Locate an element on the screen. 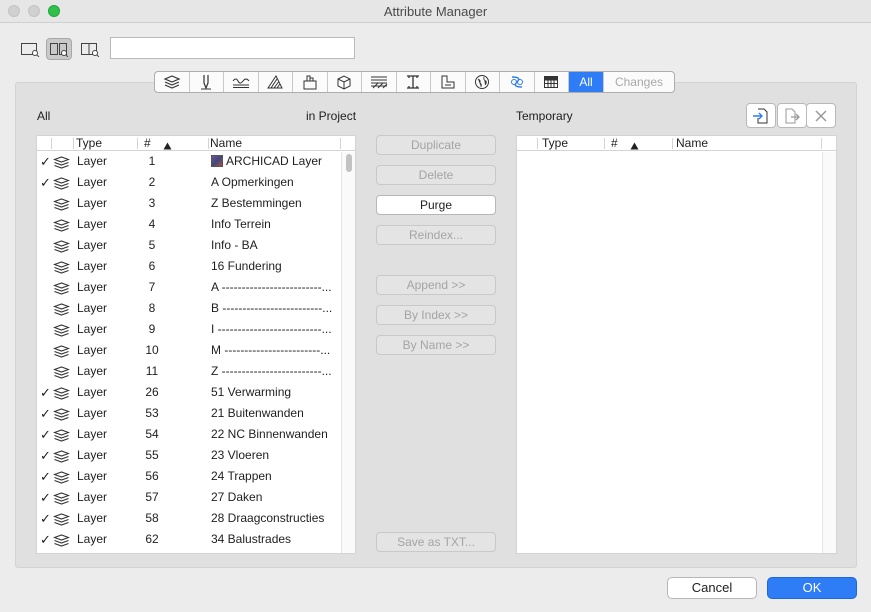 The image size is (871, 612). by-index-button: By Index >> is located at coordinates (436, 315).